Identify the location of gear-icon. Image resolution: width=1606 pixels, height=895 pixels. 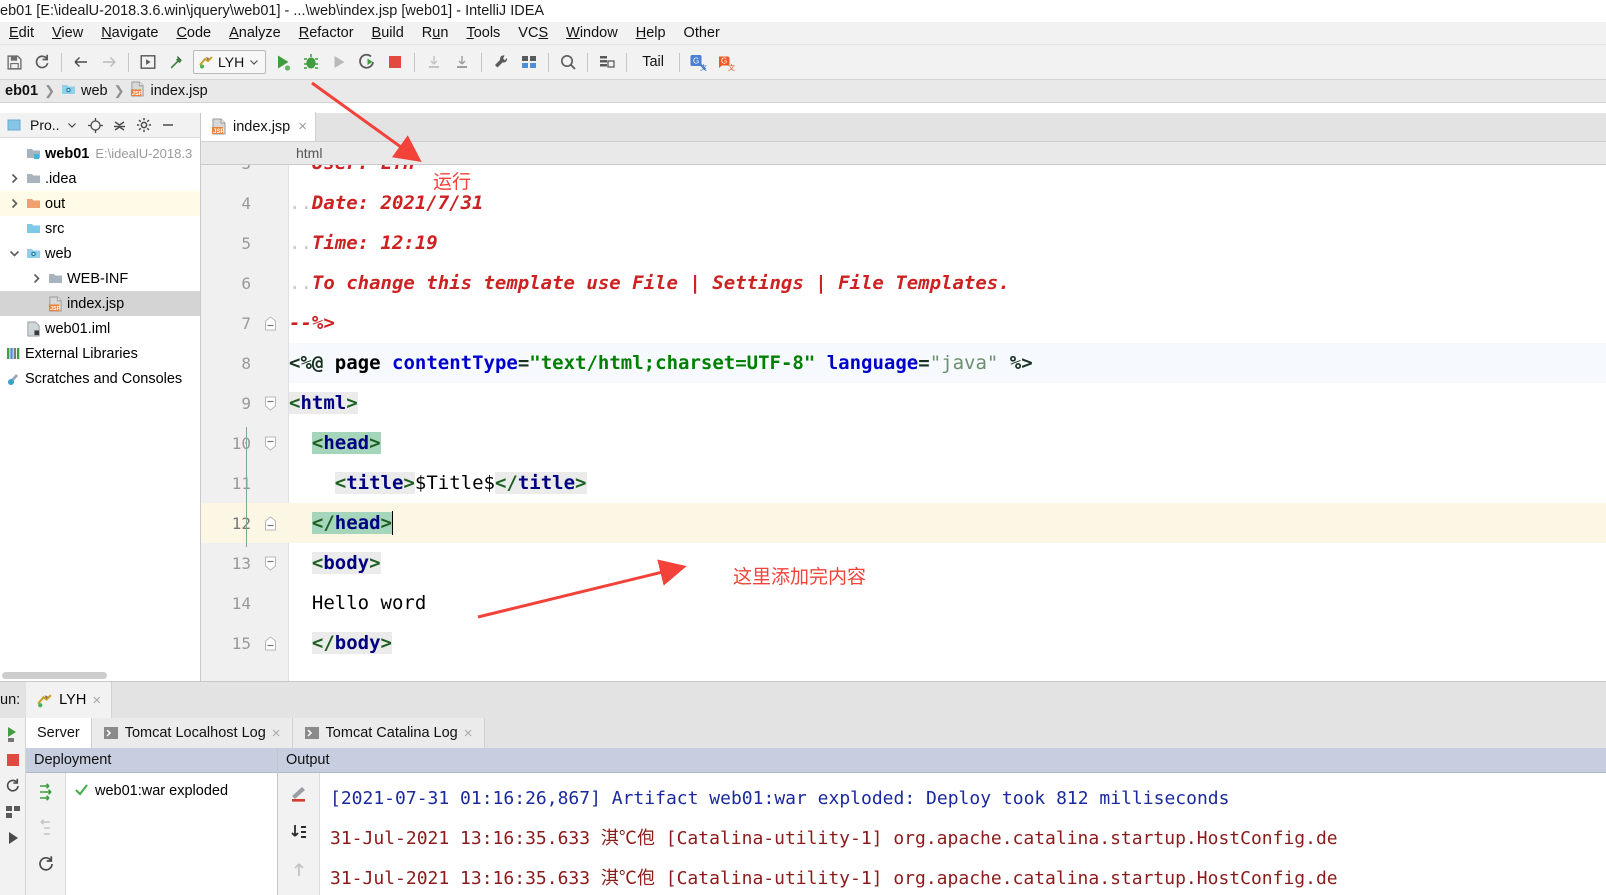
(144, 125).